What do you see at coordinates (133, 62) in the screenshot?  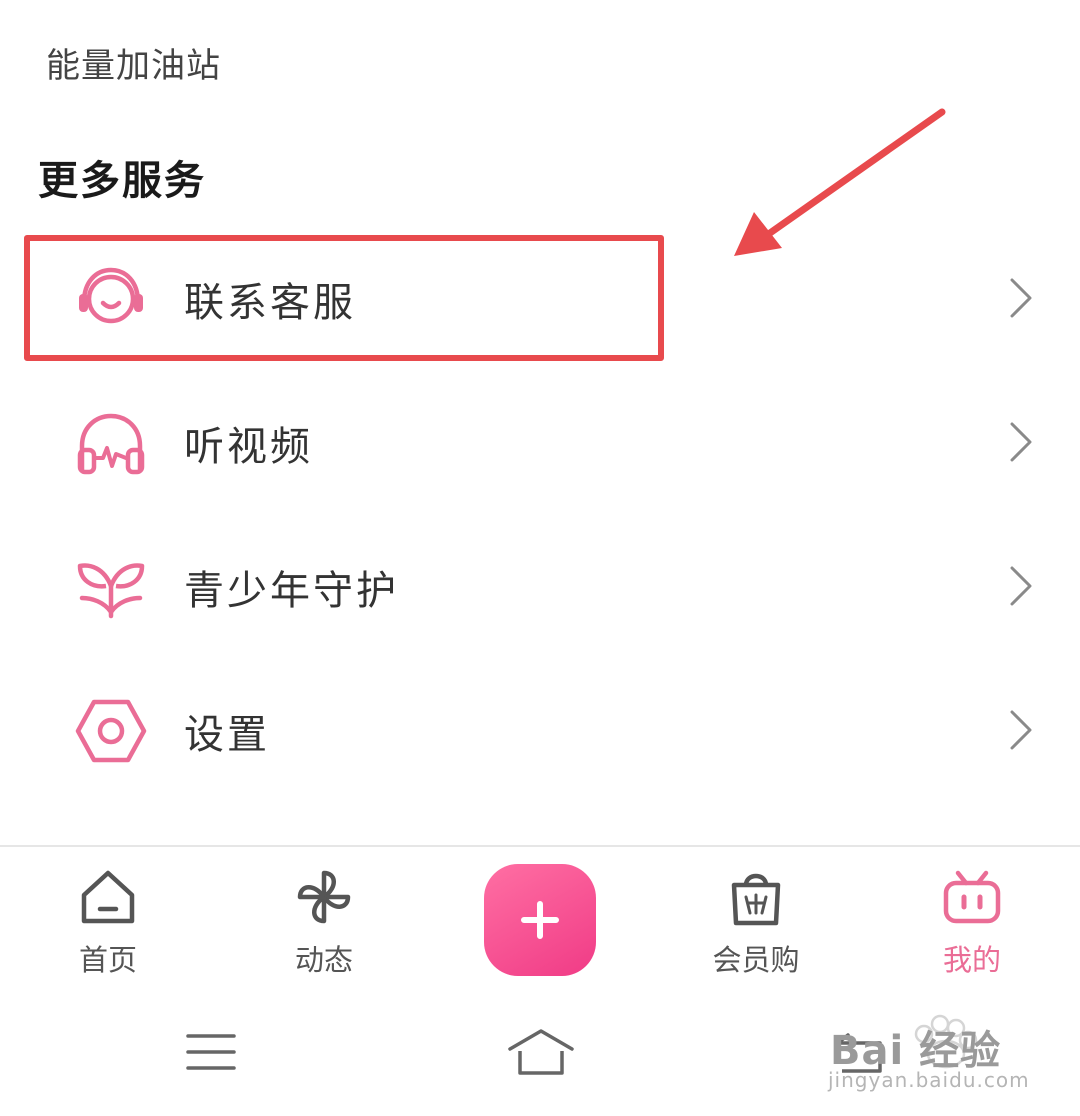 I see `energy-station-label: 能量加油站` at bounding box center [133, 62].